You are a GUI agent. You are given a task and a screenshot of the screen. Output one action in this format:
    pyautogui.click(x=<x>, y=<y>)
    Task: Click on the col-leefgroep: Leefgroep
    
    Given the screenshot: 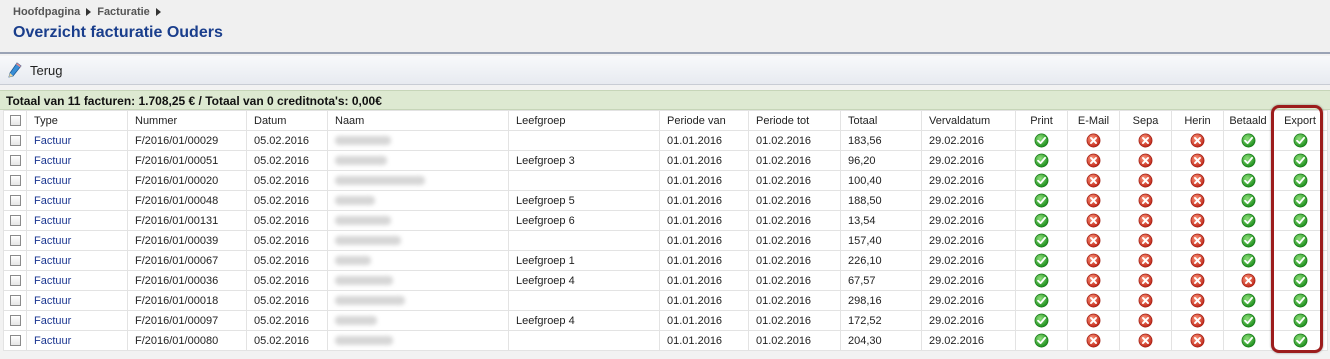 What is the action you would take?
    pyautogui.click(x=584, y=120)
    